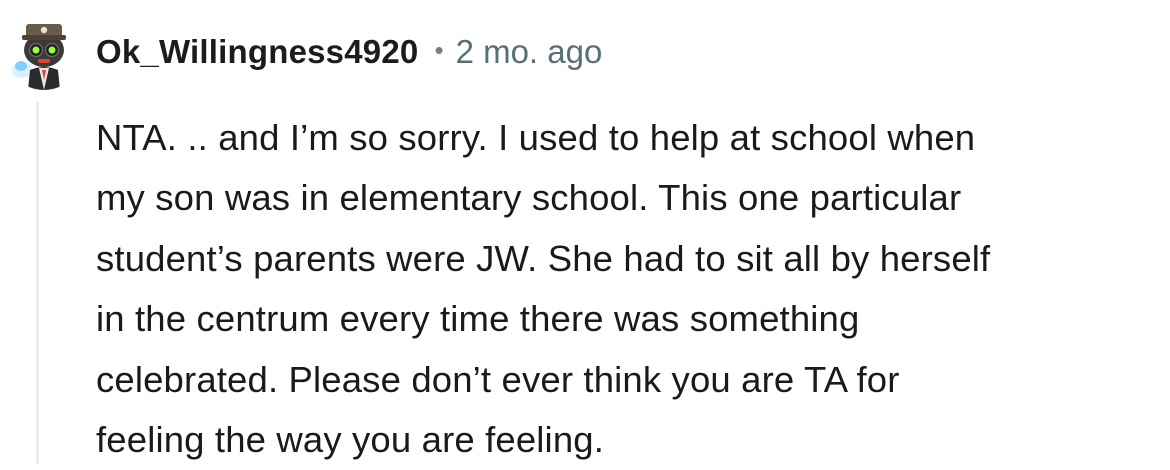 This screenshot has height=470, width=1170. I want to click on comment-header: Ok_Willingness4920 • 2 mo. ago, so click(349, 52).